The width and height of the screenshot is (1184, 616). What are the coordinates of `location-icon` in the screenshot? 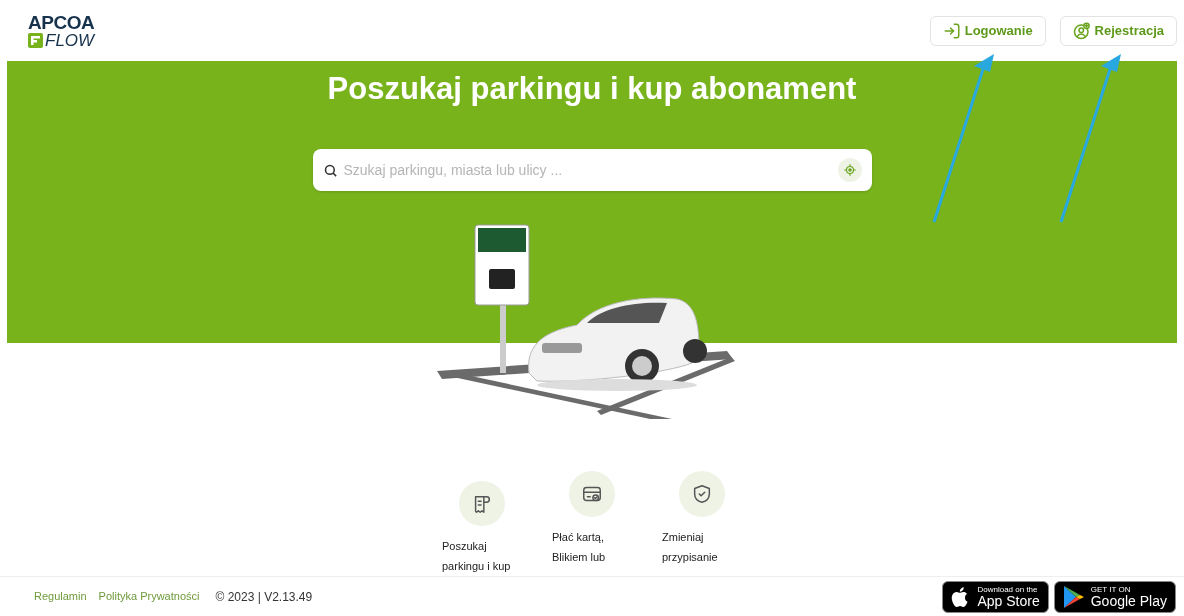 It's located at (849, 170).